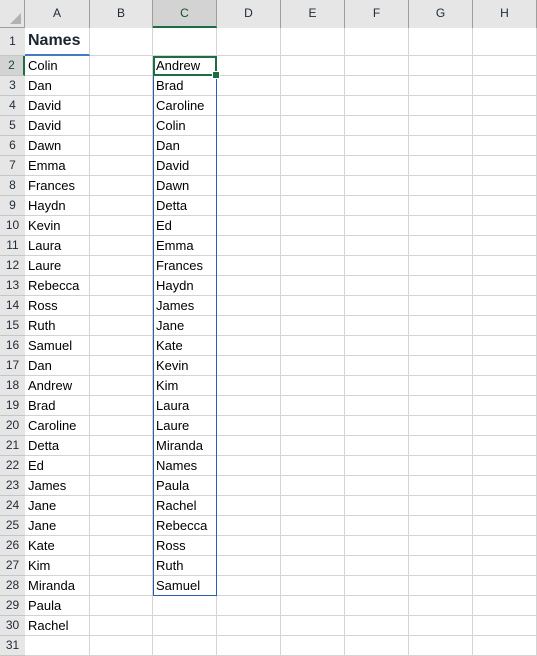 This screenshot has height=656, width=537. I want to click on cell-E8, so click(313, 186).